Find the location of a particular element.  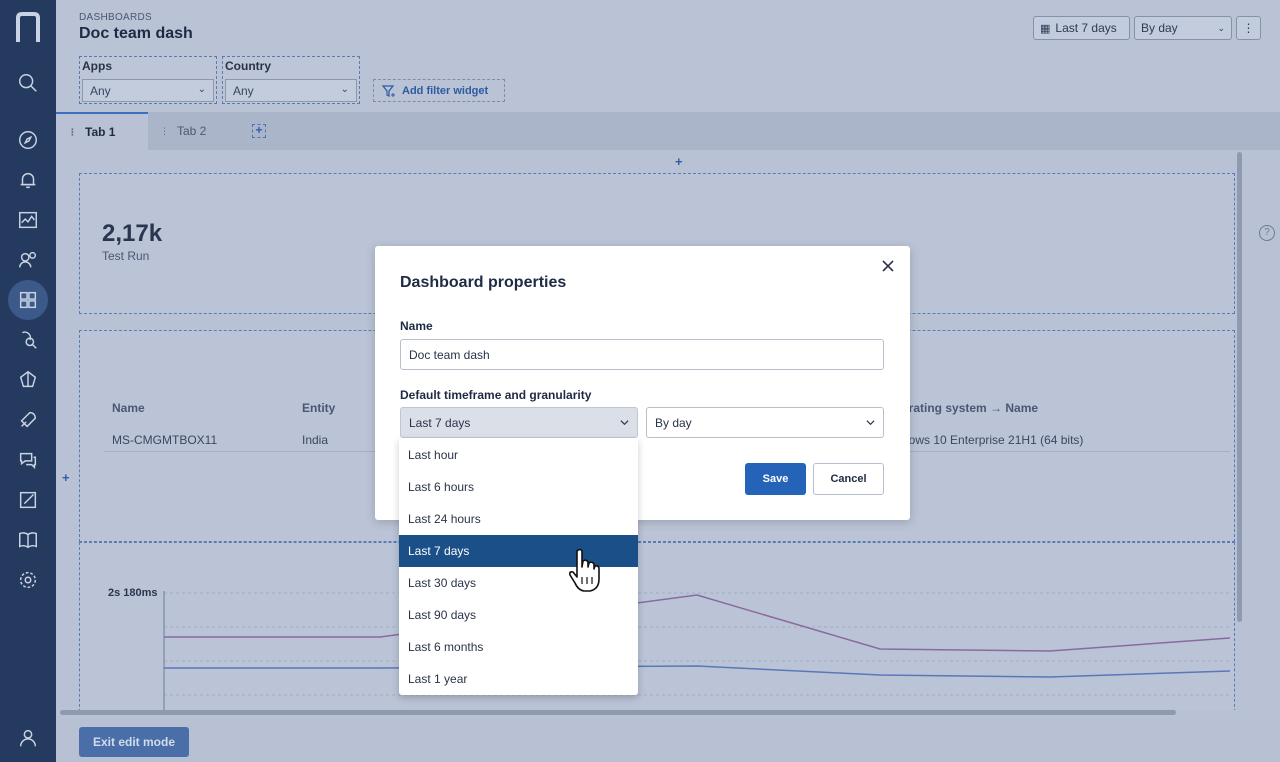

add-filter-widget-button: Add filter widget is located at coordinates (439, 90).